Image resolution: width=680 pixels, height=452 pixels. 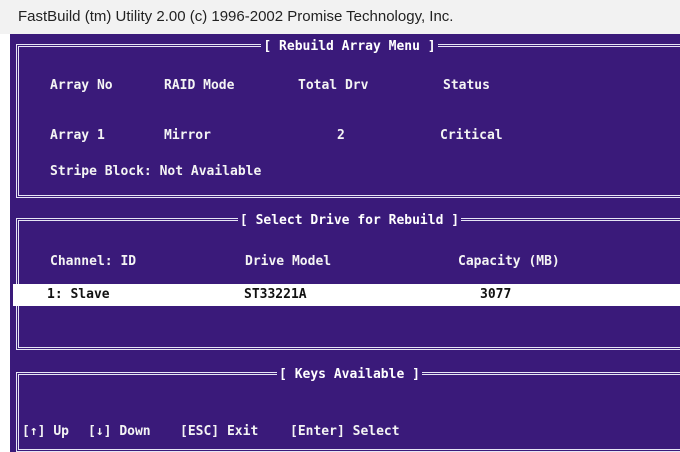 What do you see at coordinates (77, 135) in the screenshot?
I see `array-number: Array 1` at bounding box center [77, 135].